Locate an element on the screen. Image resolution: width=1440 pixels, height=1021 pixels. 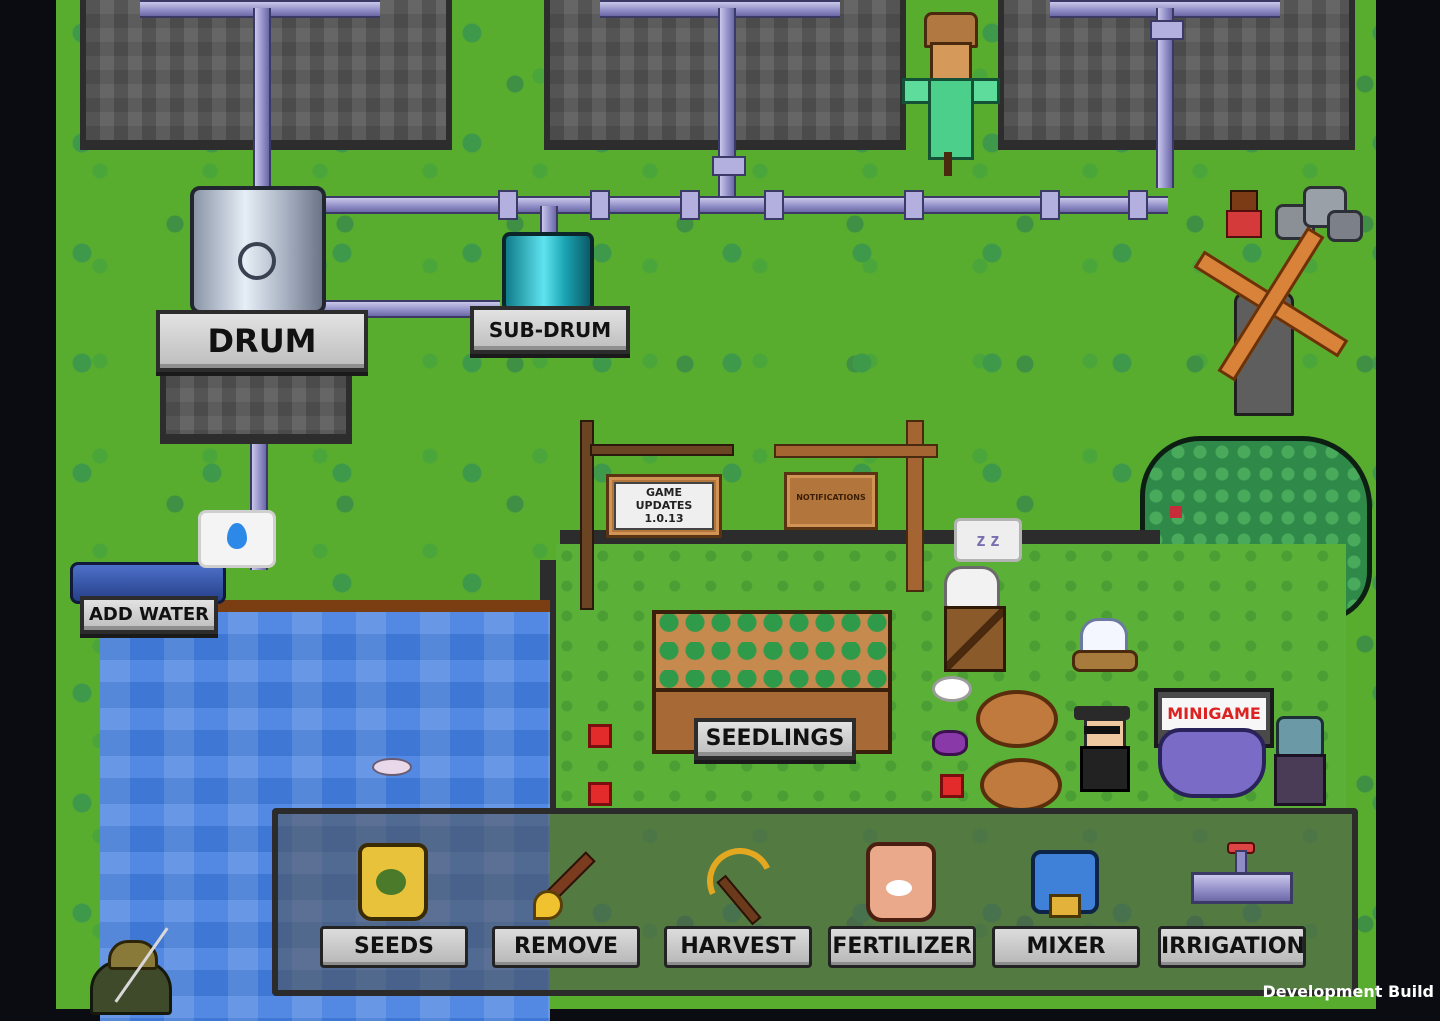
zombie-character is located at coordinates (1298, 761).